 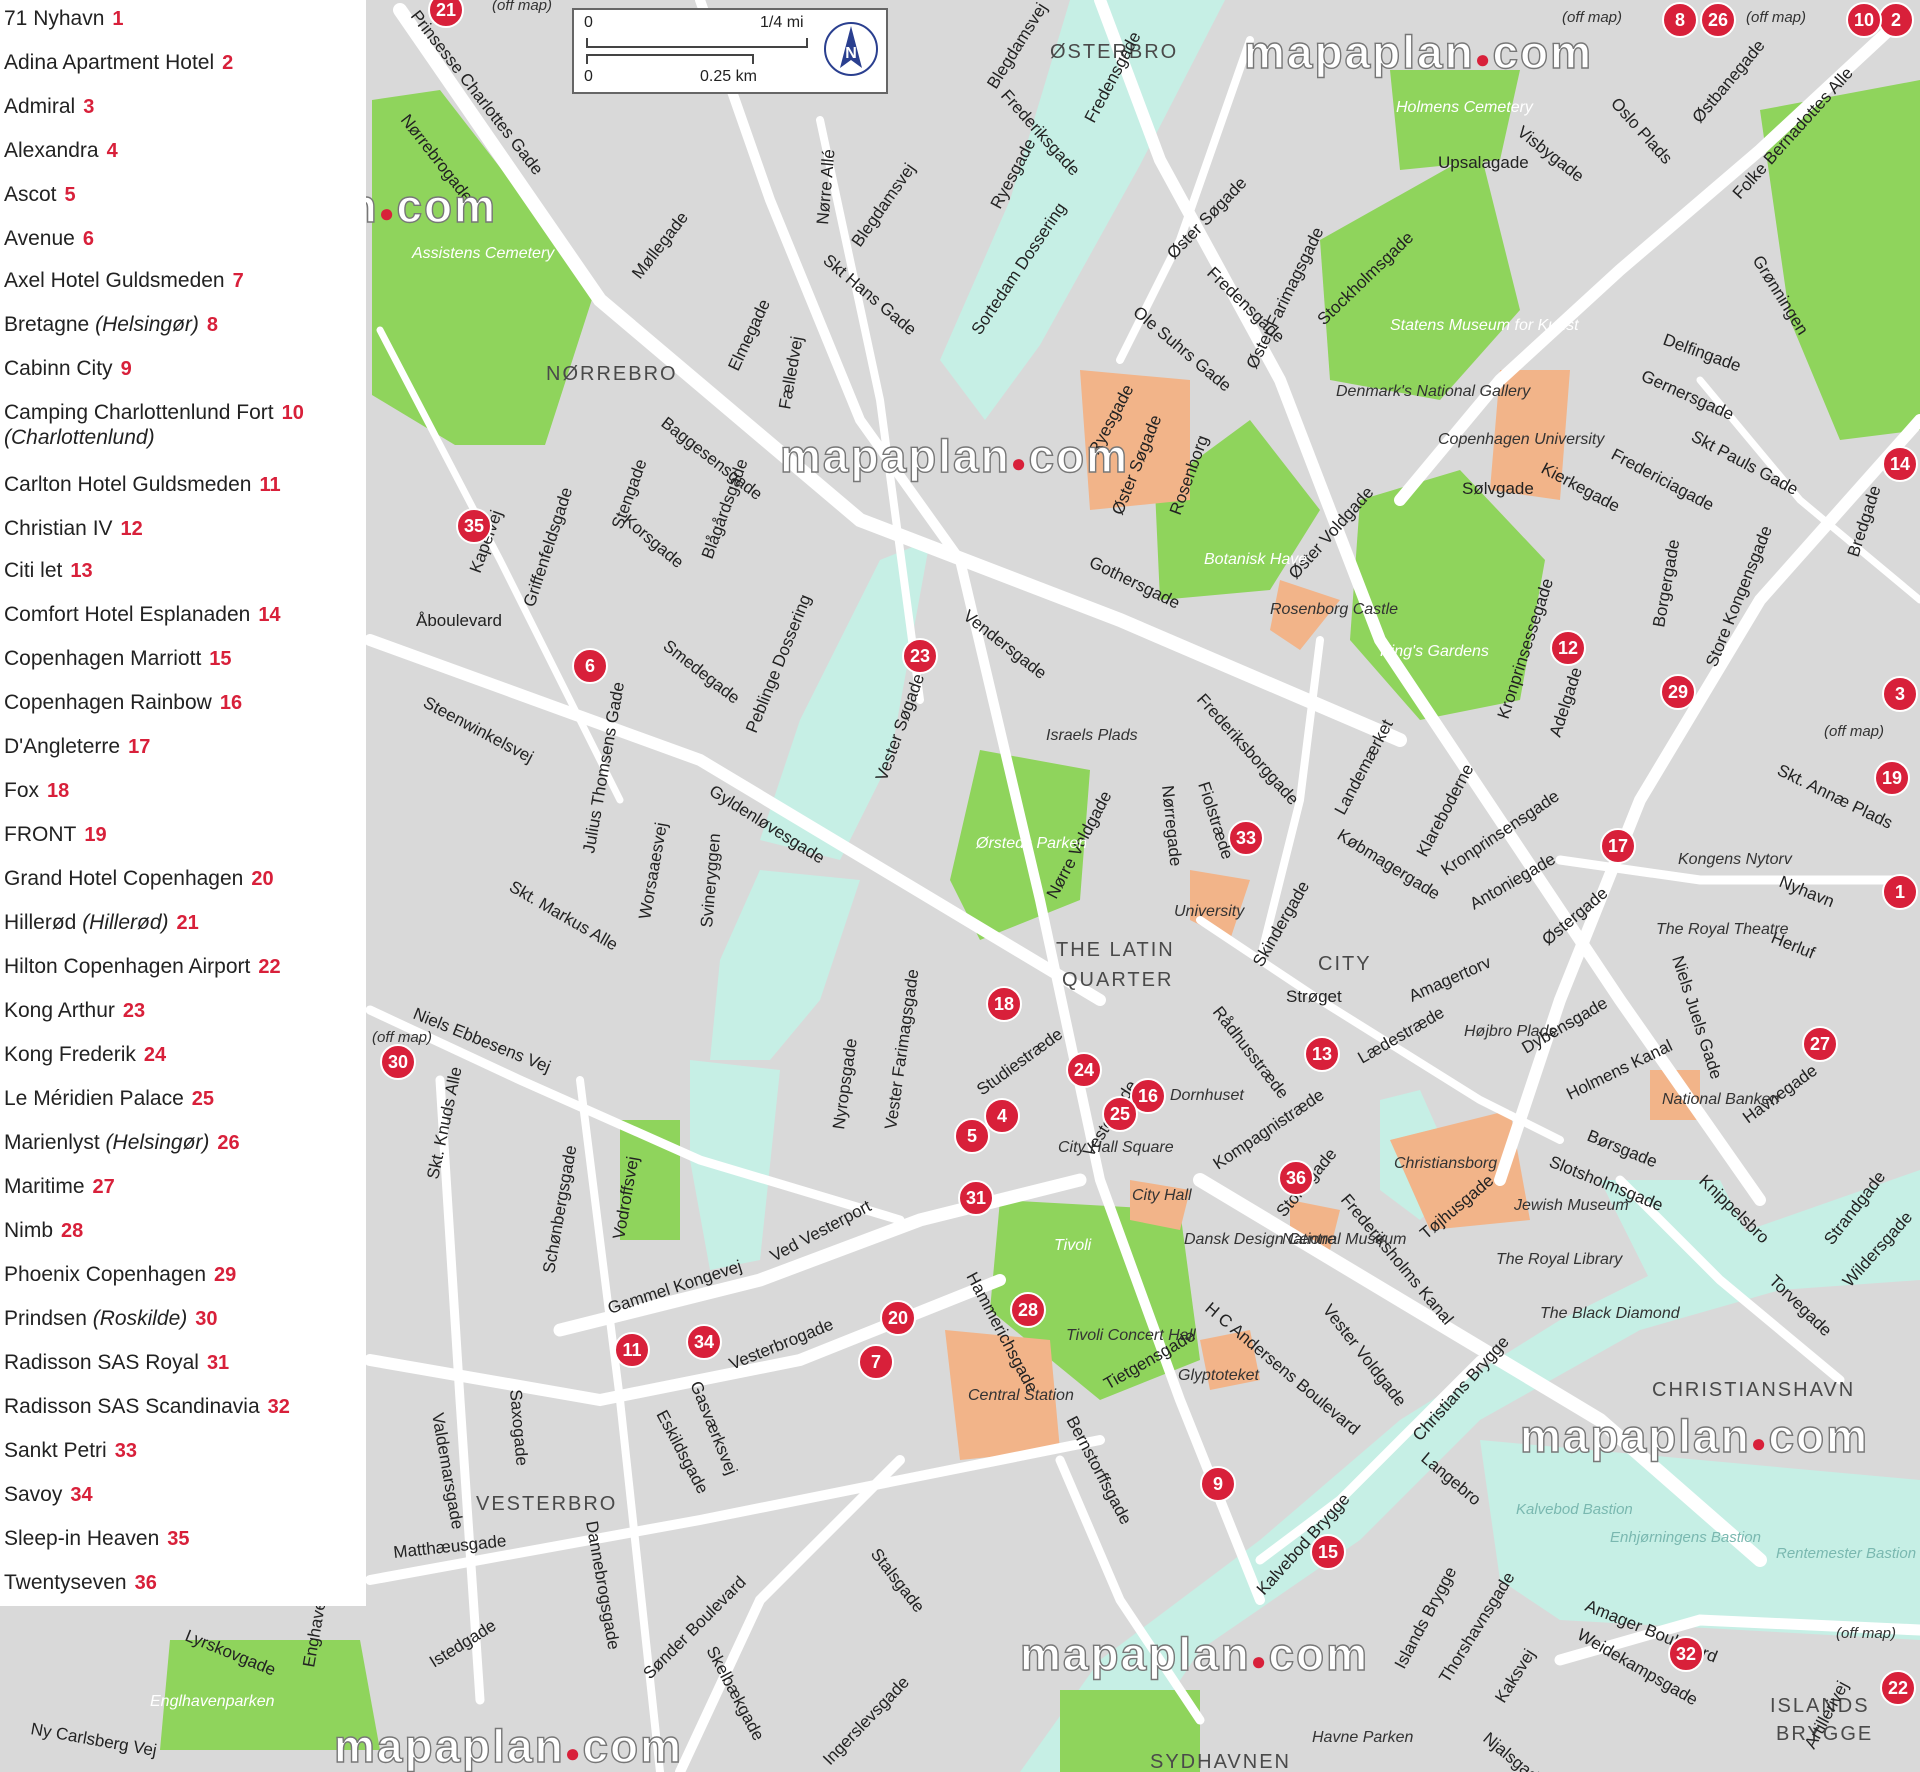 I want to click on hotel-marker: 21, so click(x=446, y=14).